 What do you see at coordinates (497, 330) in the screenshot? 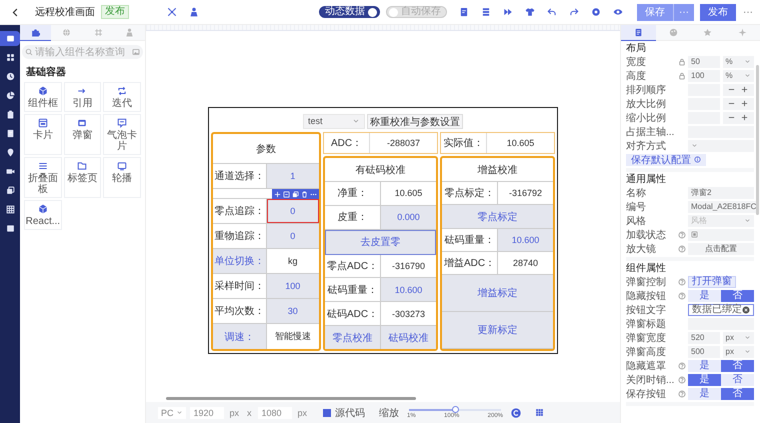
I see `action-button: 更新标定` at bounding box center [497, 330].